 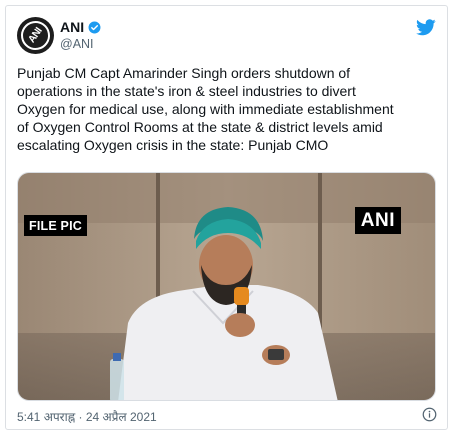 I want to click on avatar: ANI, so click(x=35, y=35).